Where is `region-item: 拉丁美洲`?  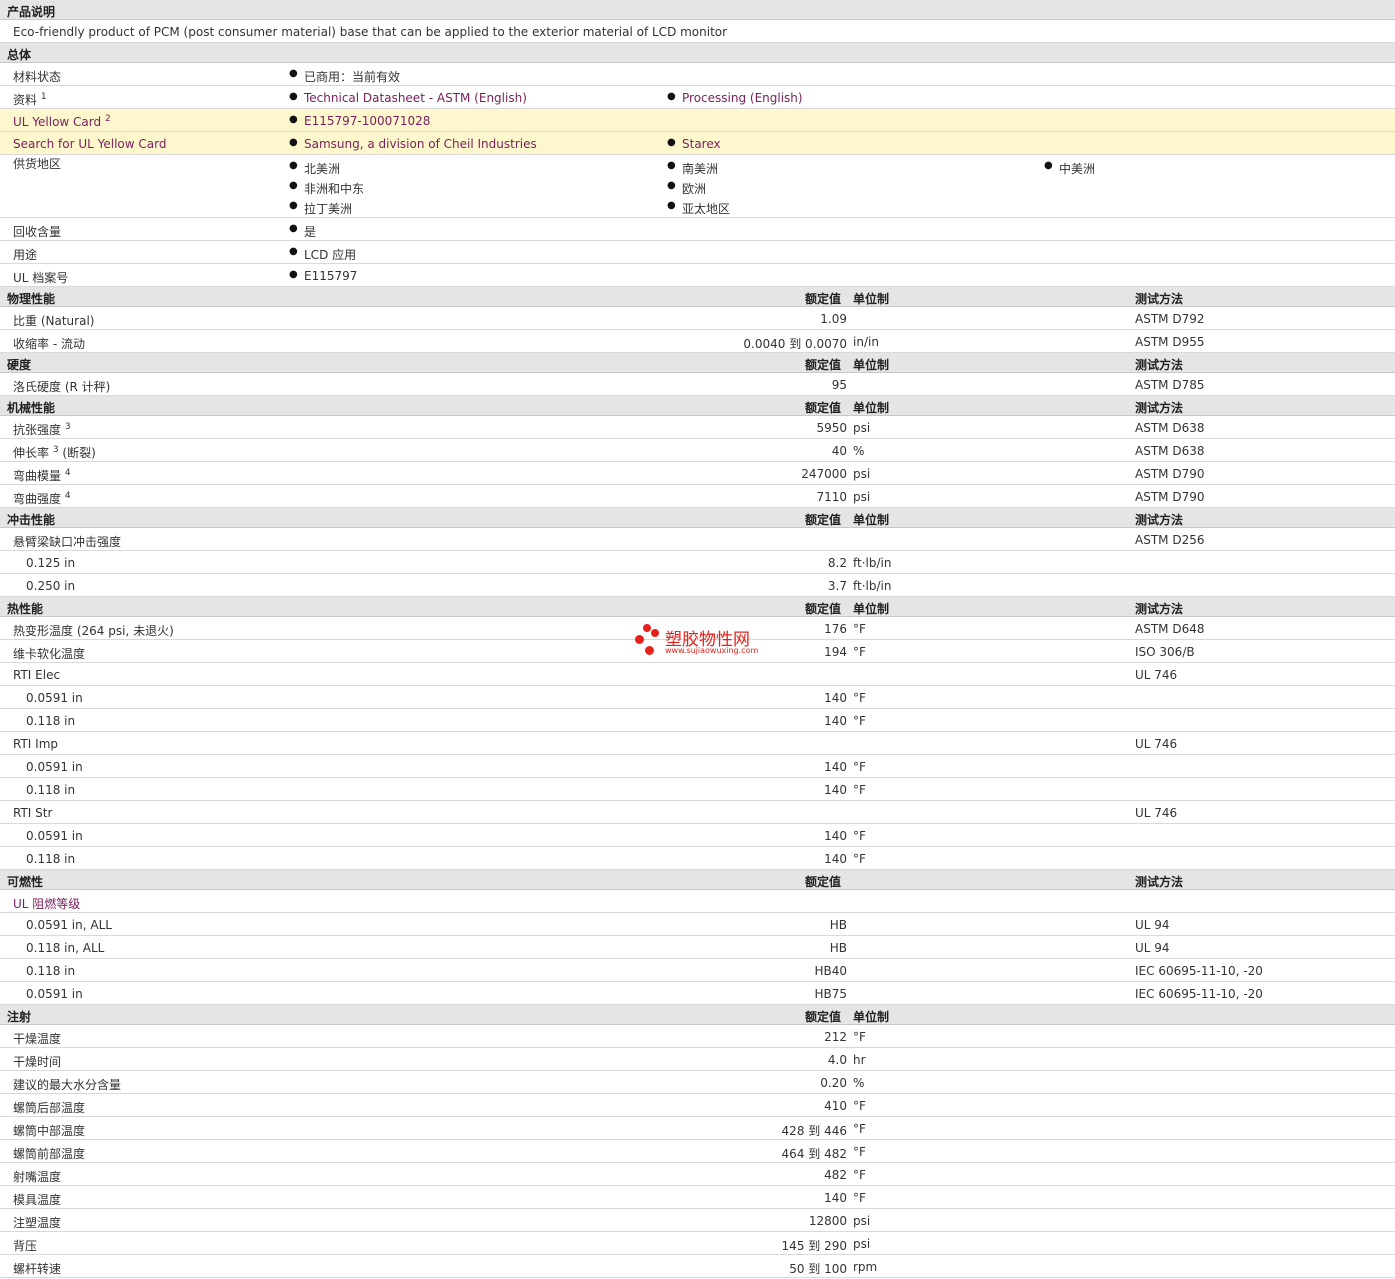
region-item: 拉丁美洲 is located at coordinates (320, 208).